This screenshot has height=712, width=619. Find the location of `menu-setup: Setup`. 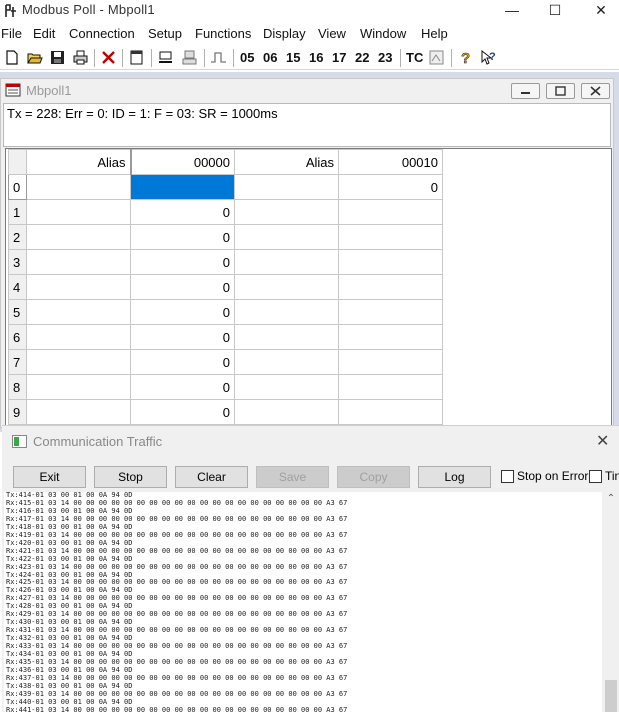

menu-setup: Setup is located at coordinates (165, 33).